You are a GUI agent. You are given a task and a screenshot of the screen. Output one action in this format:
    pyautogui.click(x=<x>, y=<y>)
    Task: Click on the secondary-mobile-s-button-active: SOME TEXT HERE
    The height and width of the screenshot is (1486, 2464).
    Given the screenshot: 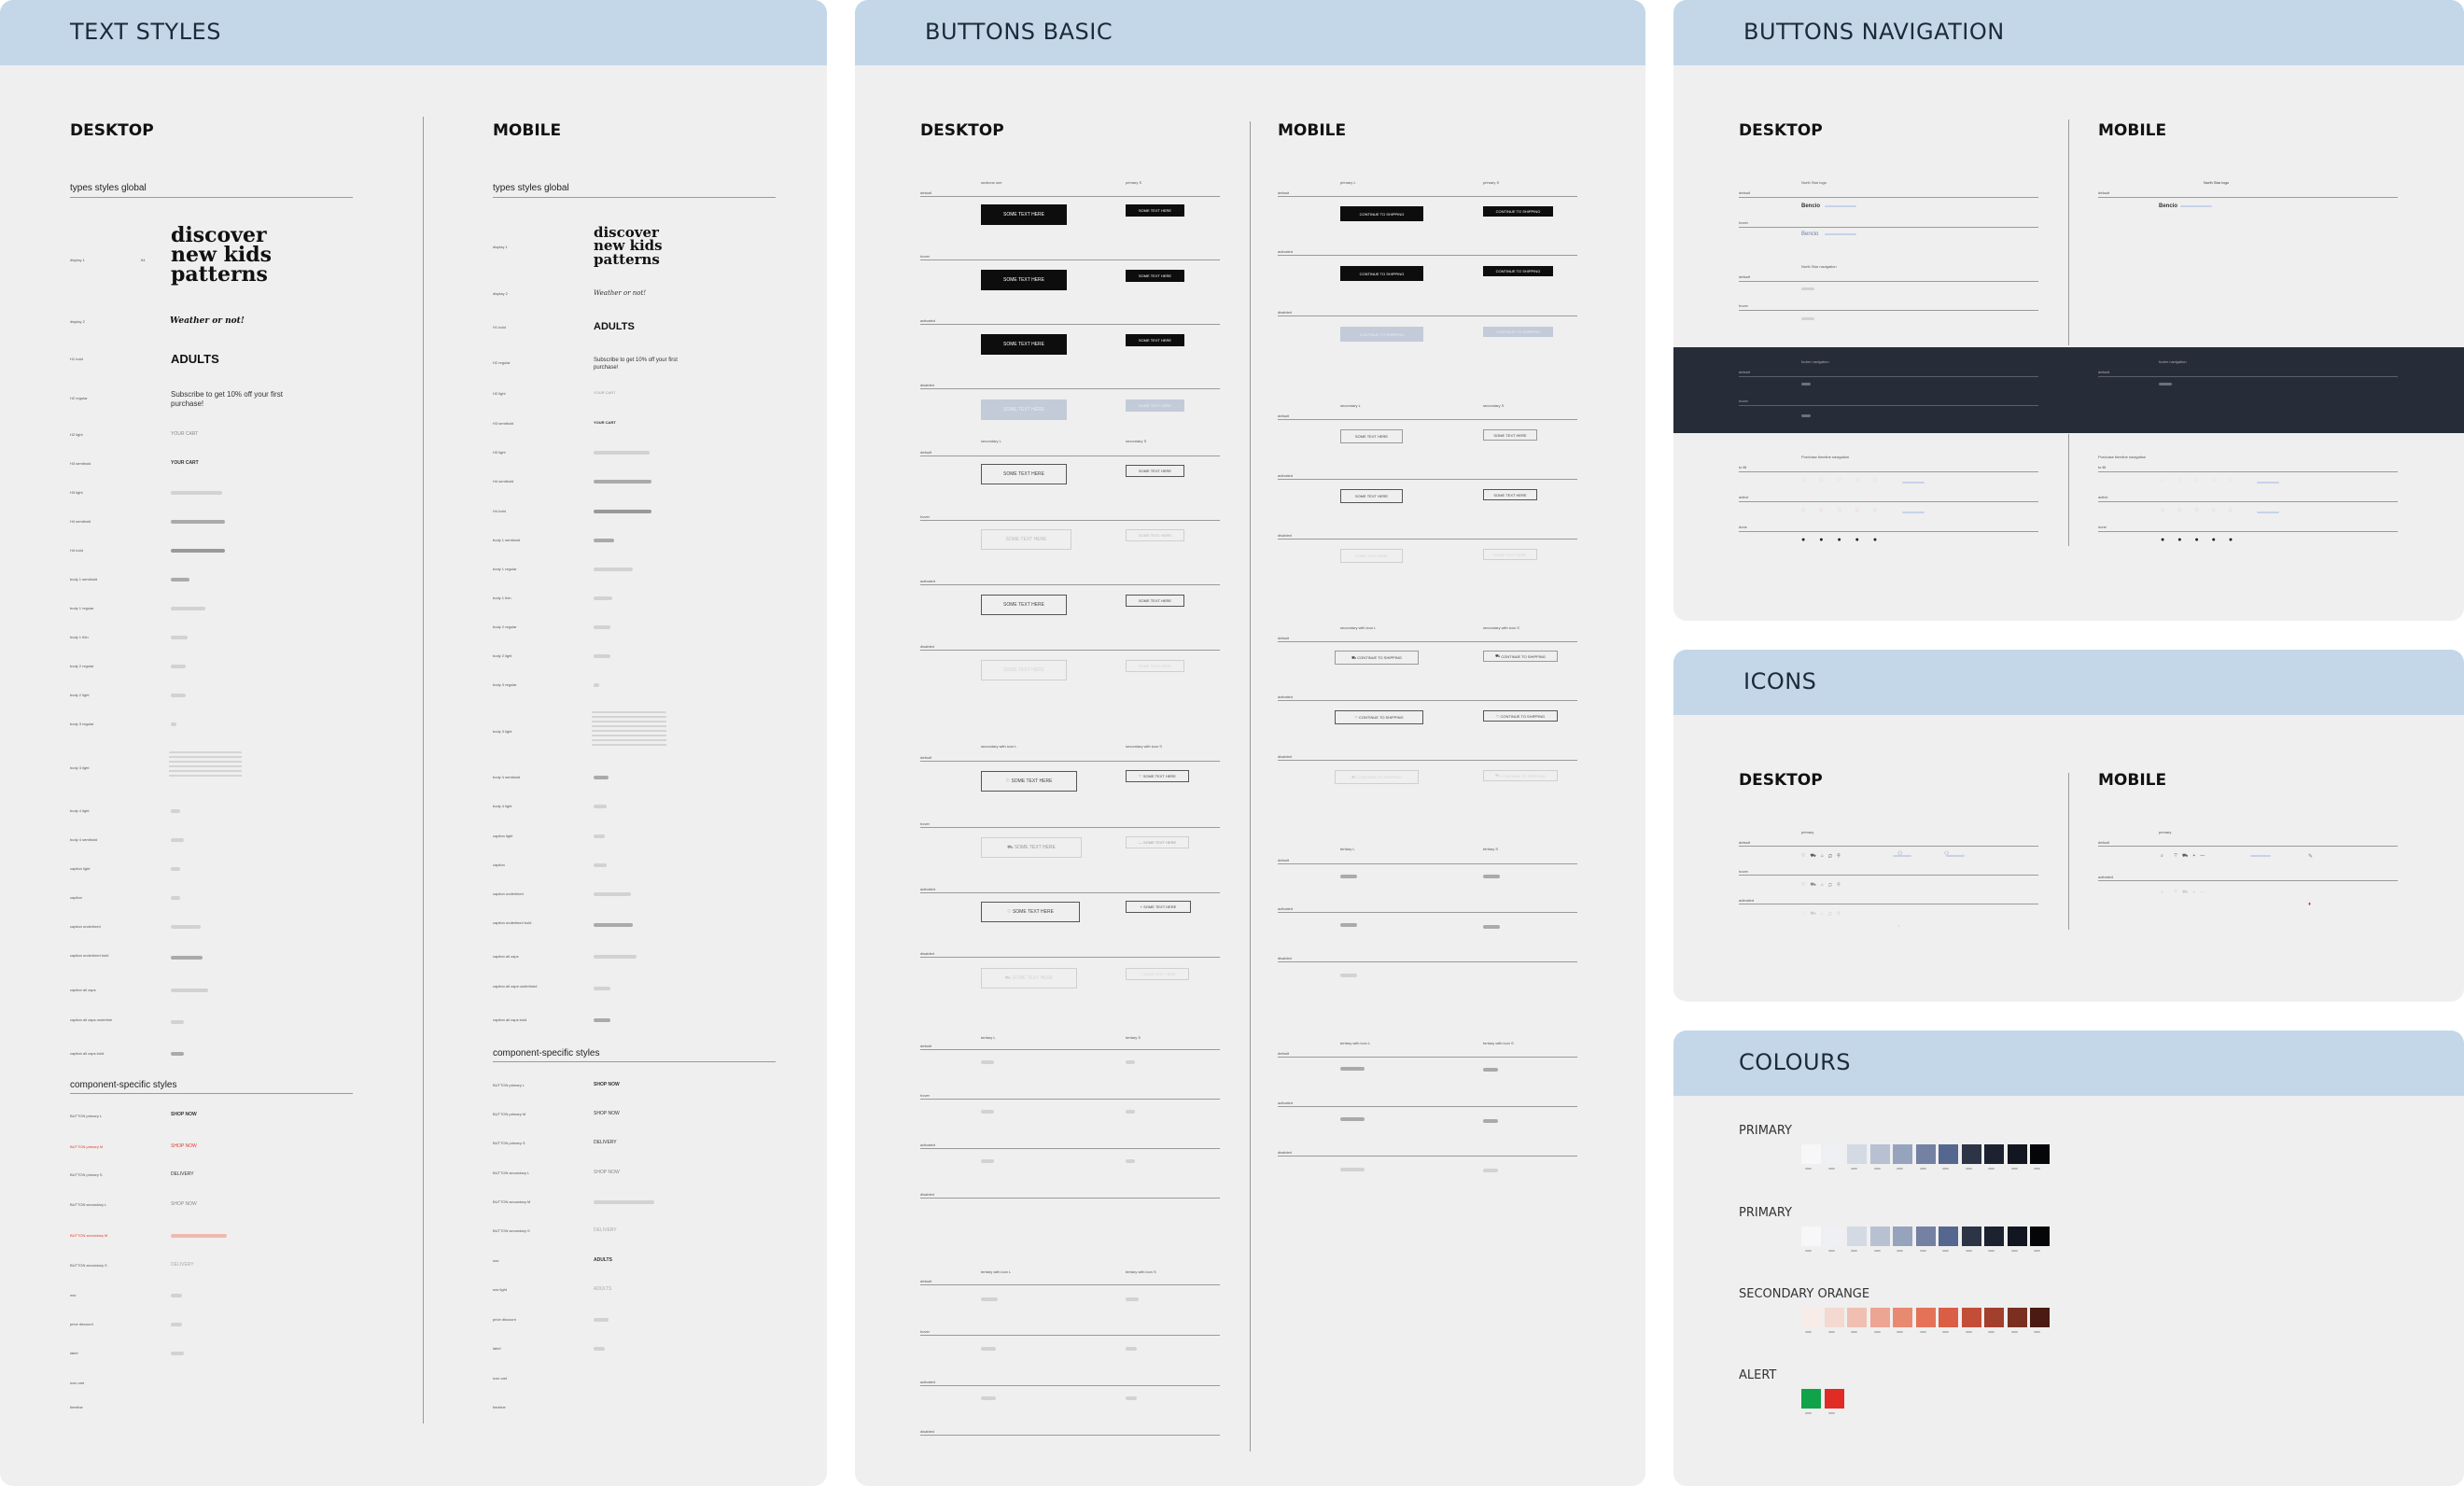 What is the action you would take?
    pyautogui.click(x=1510, y=494)
    